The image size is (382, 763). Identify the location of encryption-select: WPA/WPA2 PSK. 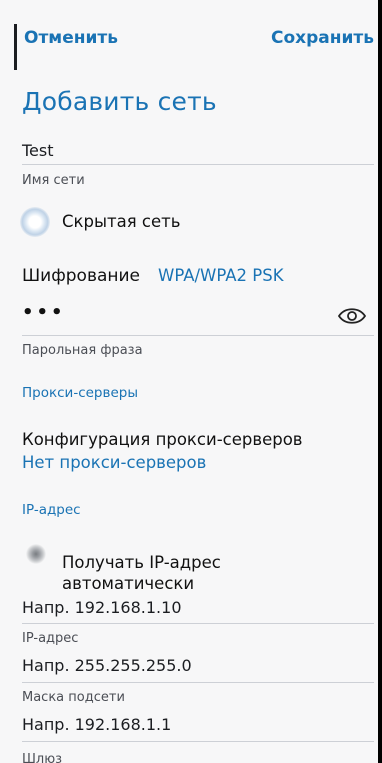
(221, 275).